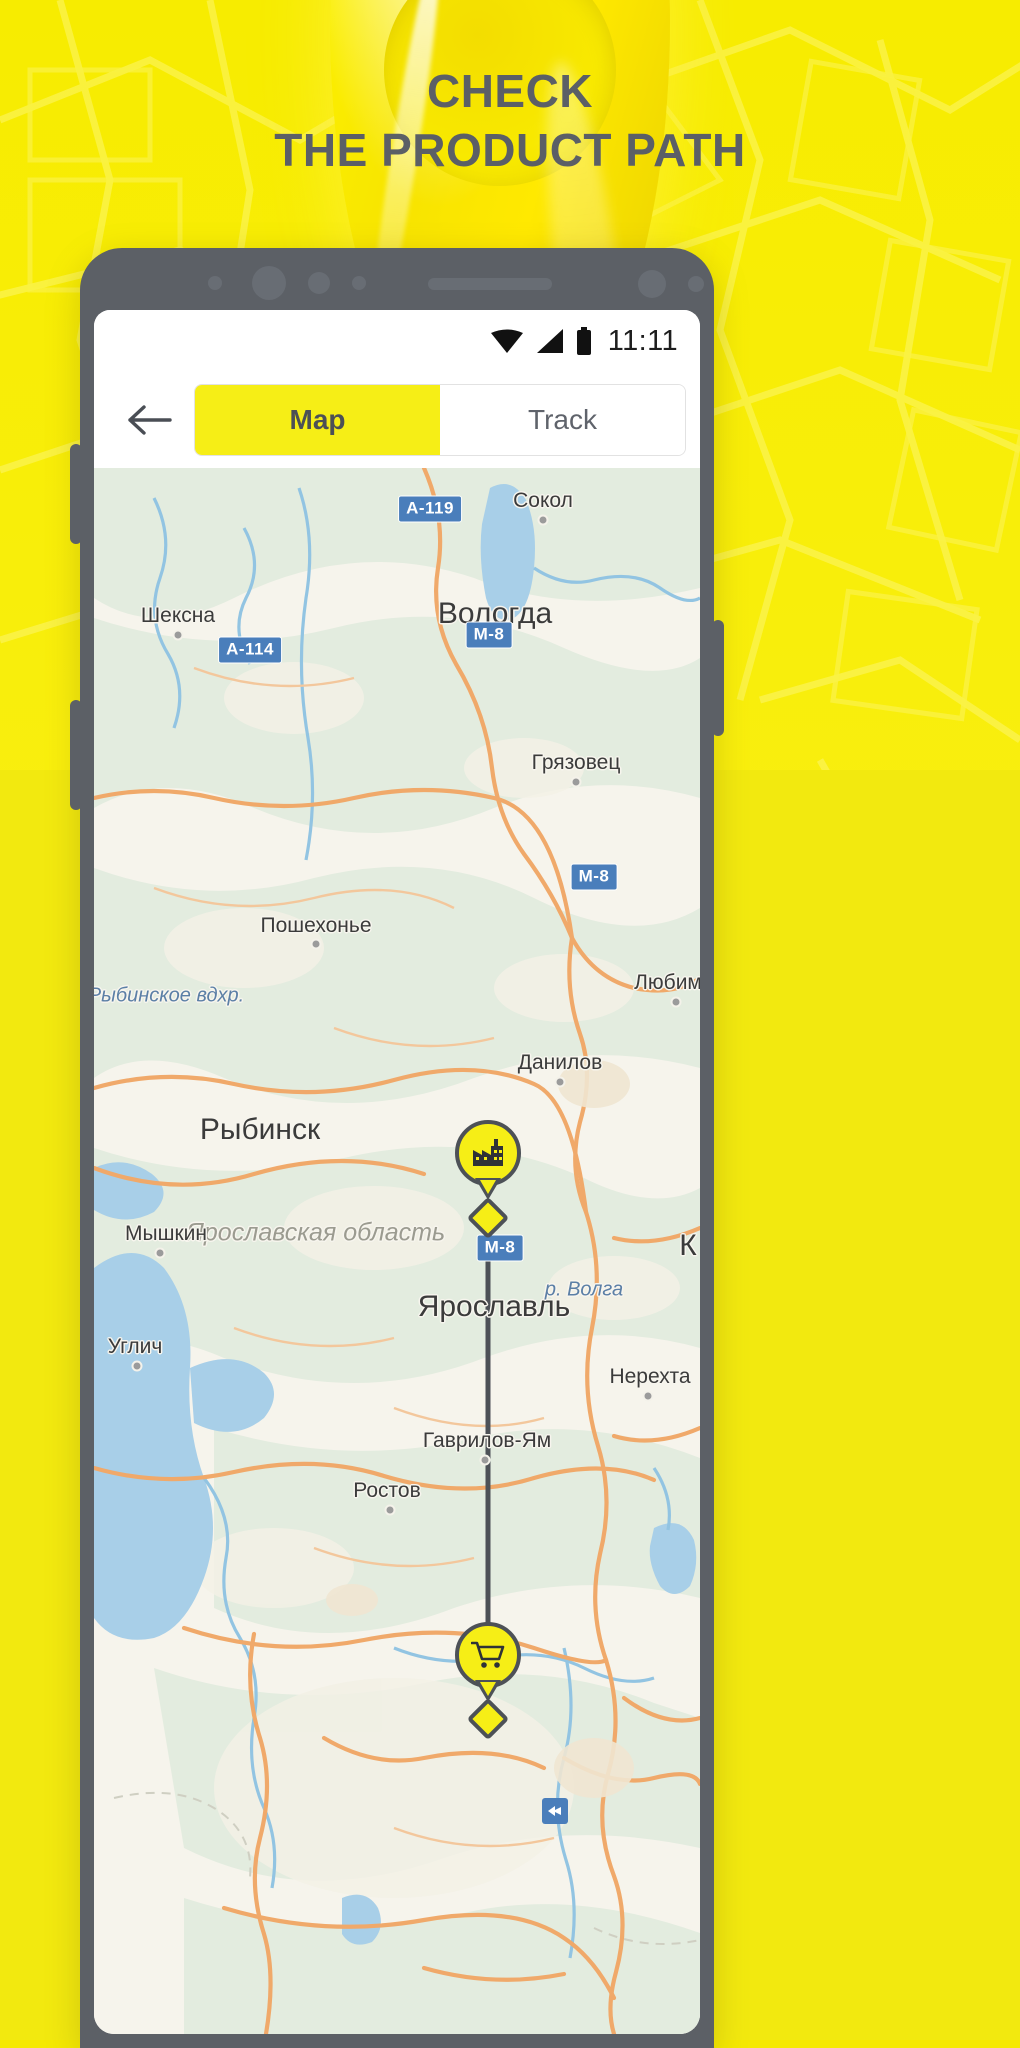 This screenshot has height=2048, width=1020. Describe the element at coordinates (643, 341) in the screenshot. I see `status-bar-clock: 11:11` at that location.